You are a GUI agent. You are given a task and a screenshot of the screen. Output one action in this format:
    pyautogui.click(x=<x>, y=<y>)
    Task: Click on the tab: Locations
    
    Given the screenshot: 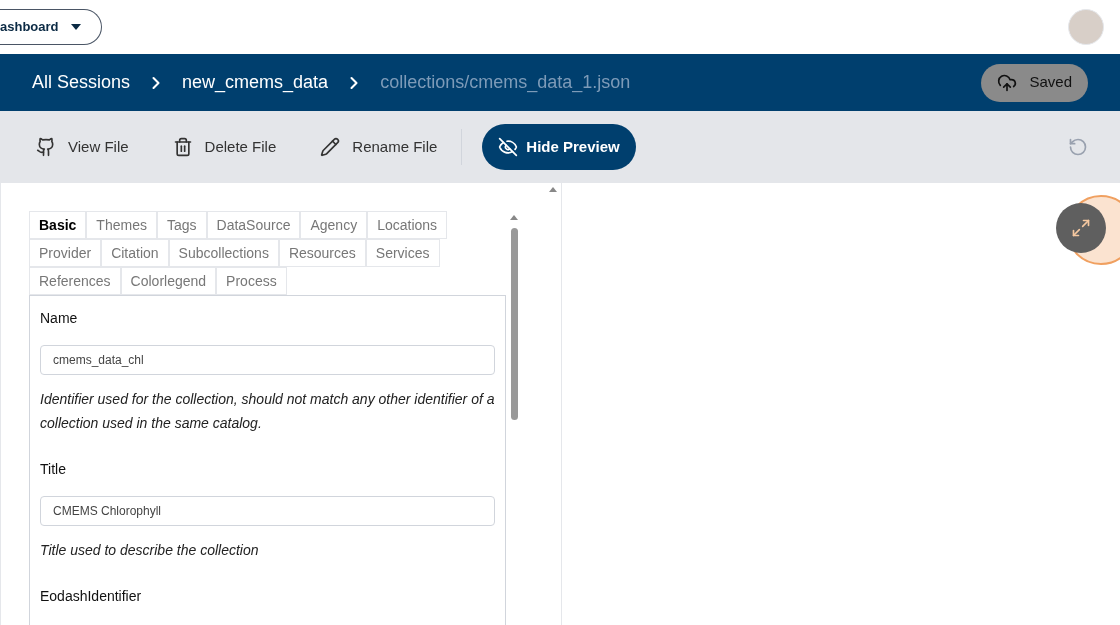 What is the action you would take?
    pyautogui.click(x=407, y=225)
    